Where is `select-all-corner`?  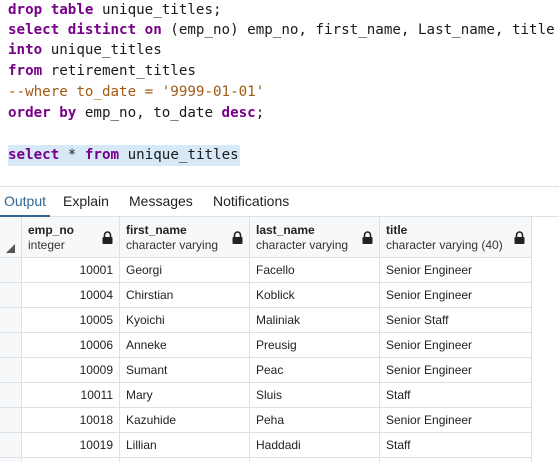
select-all-corner is located at coordinates (11, 237).